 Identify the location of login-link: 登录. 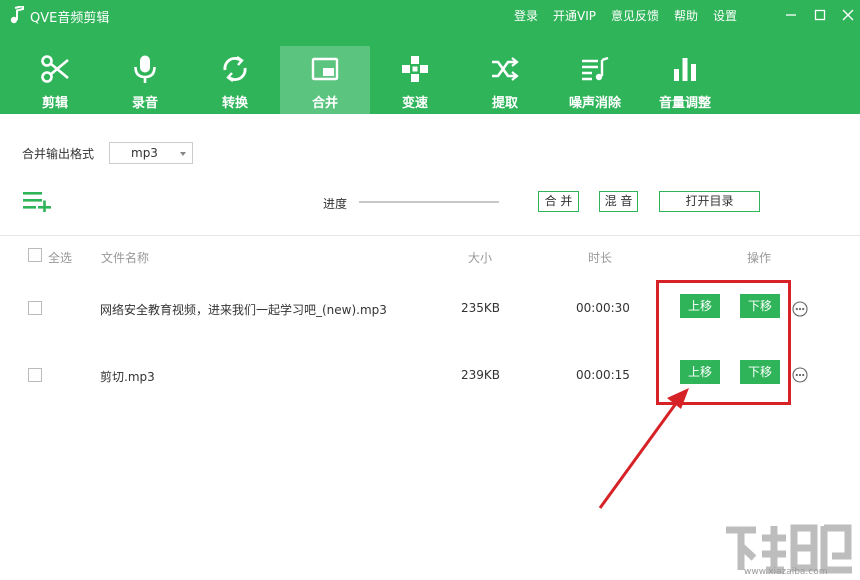
(526, 15).